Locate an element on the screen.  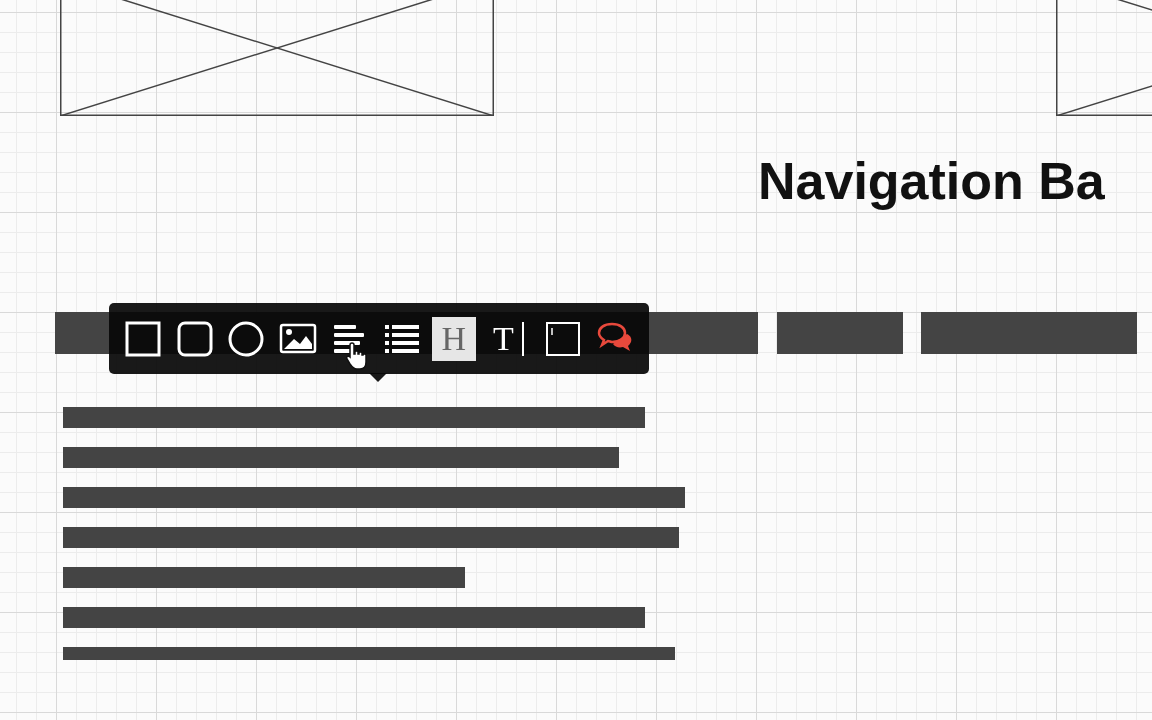
text-field-icon is located at coordinates (563, 338).